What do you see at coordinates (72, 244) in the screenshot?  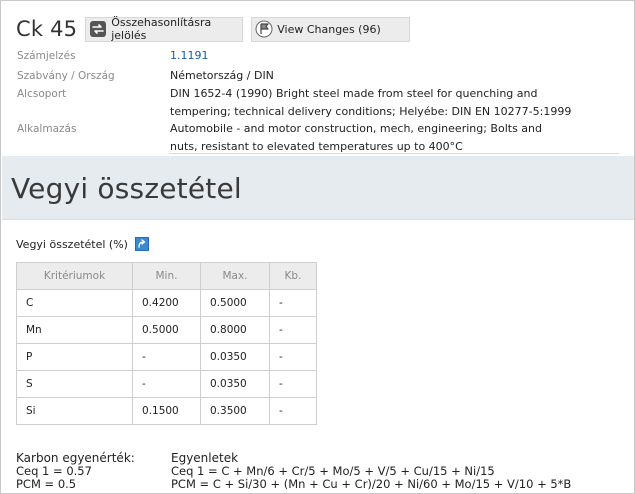 I see `composition-subtitle-text: Vegyi összetétel (%)` at bounding box center [72, 244].